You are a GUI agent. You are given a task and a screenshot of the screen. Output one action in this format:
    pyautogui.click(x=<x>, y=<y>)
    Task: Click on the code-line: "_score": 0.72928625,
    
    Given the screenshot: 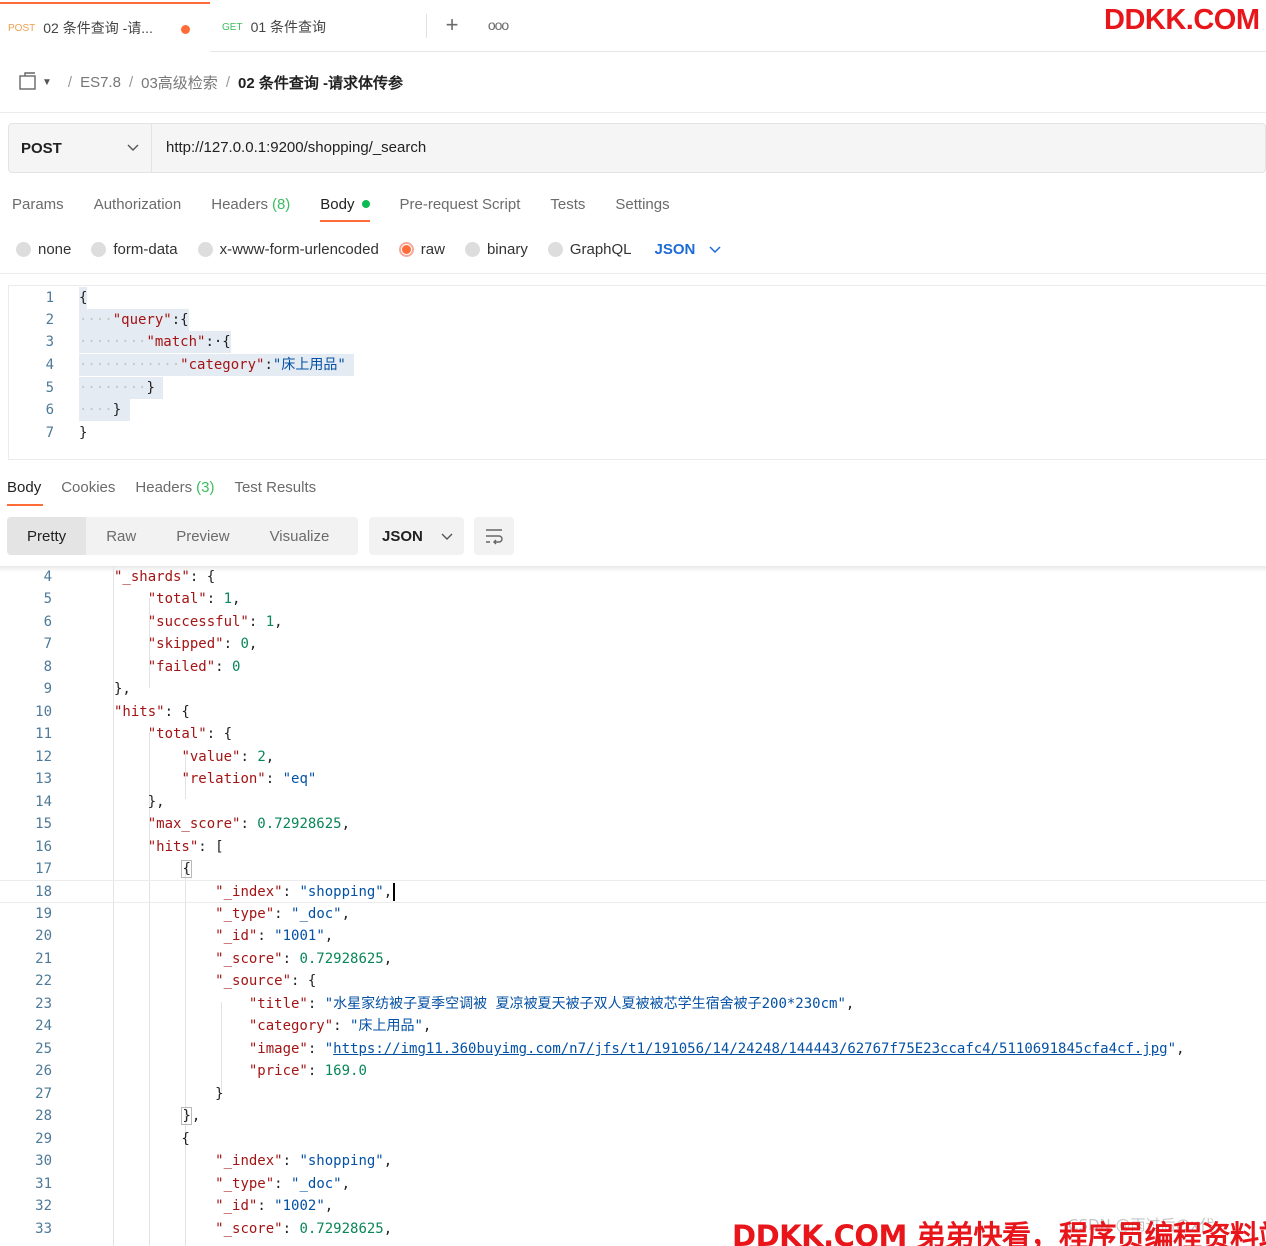 What is the action you would take?
    pyautogui.click(x=304, y=1229)
    